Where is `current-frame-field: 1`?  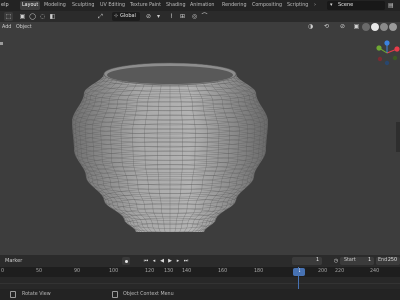
current-frame-field: 1 is located at coordinates (307, 261).